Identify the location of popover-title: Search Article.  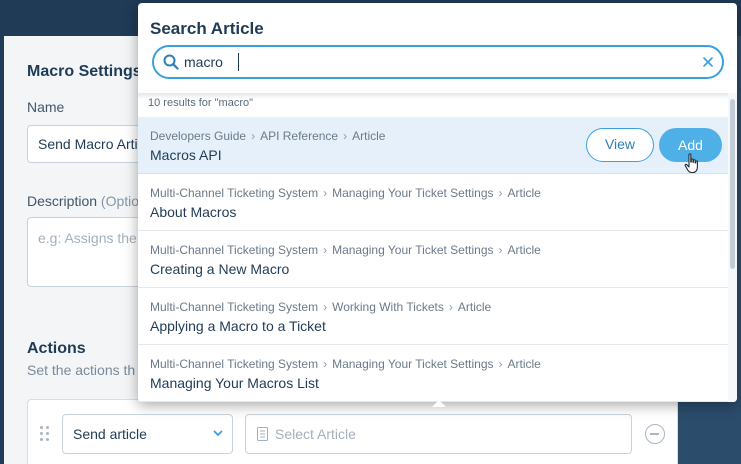
(207, 28).